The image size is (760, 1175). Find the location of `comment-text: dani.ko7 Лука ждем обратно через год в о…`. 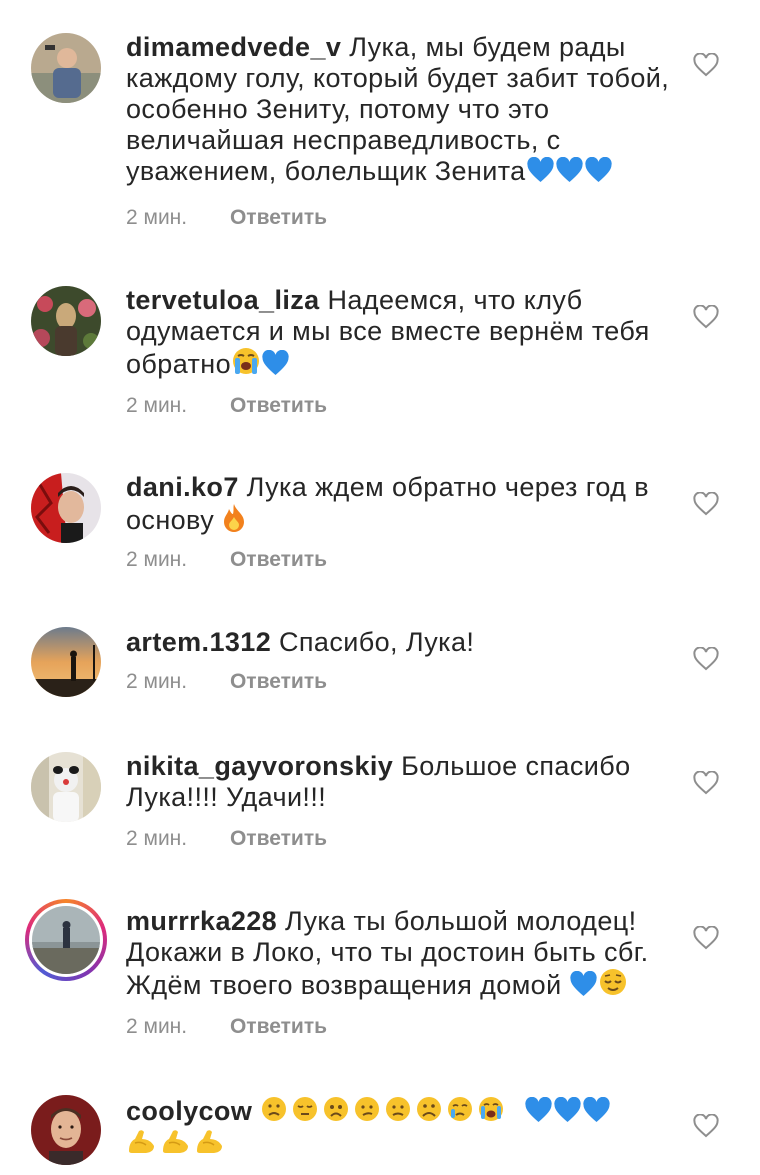

comment-text: dani.ko7 Лука ждем обратно через год в о… is located at coordinates (401, 504).